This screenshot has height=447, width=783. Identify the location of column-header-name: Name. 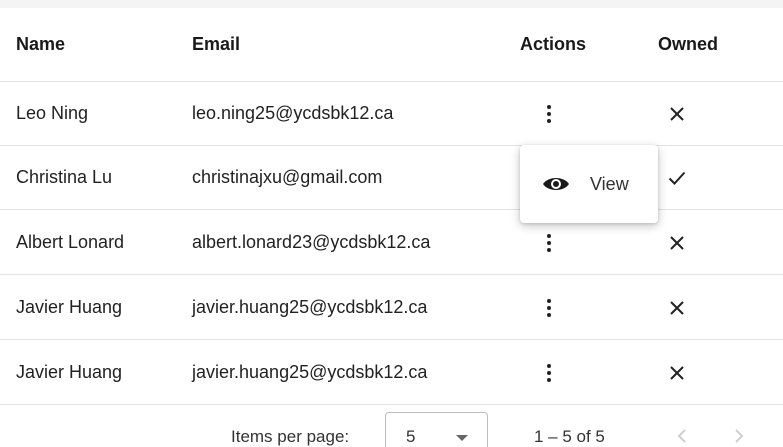
(40, 44).